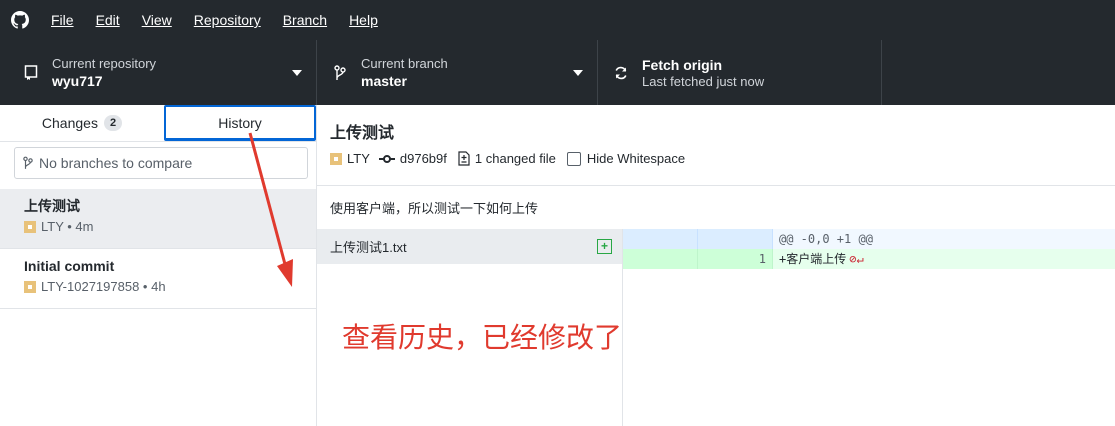  What do you see at coordinates (482, 337) in the screenshot?
I see `annotation-text: 查看历史，已经修改了` at bounding box center [482, 337].